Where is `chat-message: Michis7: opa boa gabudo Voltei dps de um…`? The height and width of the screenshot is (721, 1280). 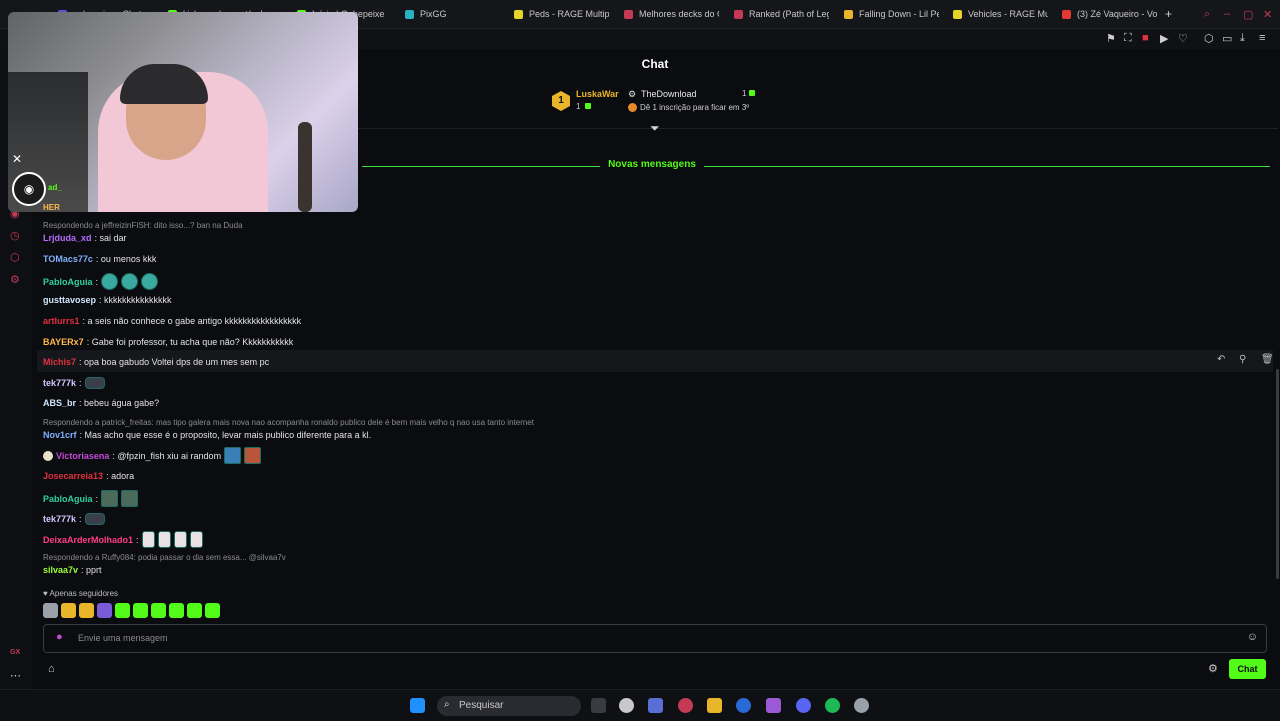 chat-message: Michis7: opa boa gabudo Voltei dps de um… is located at coordinates (156, 362).